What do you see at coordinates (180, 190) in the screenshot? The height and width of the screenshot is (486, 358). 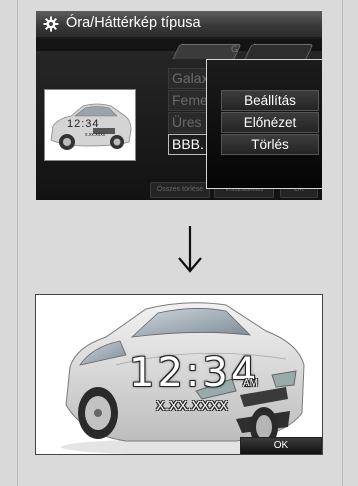 I see `delete-all-button: Összes törlése` at bounding box center [180, 190].